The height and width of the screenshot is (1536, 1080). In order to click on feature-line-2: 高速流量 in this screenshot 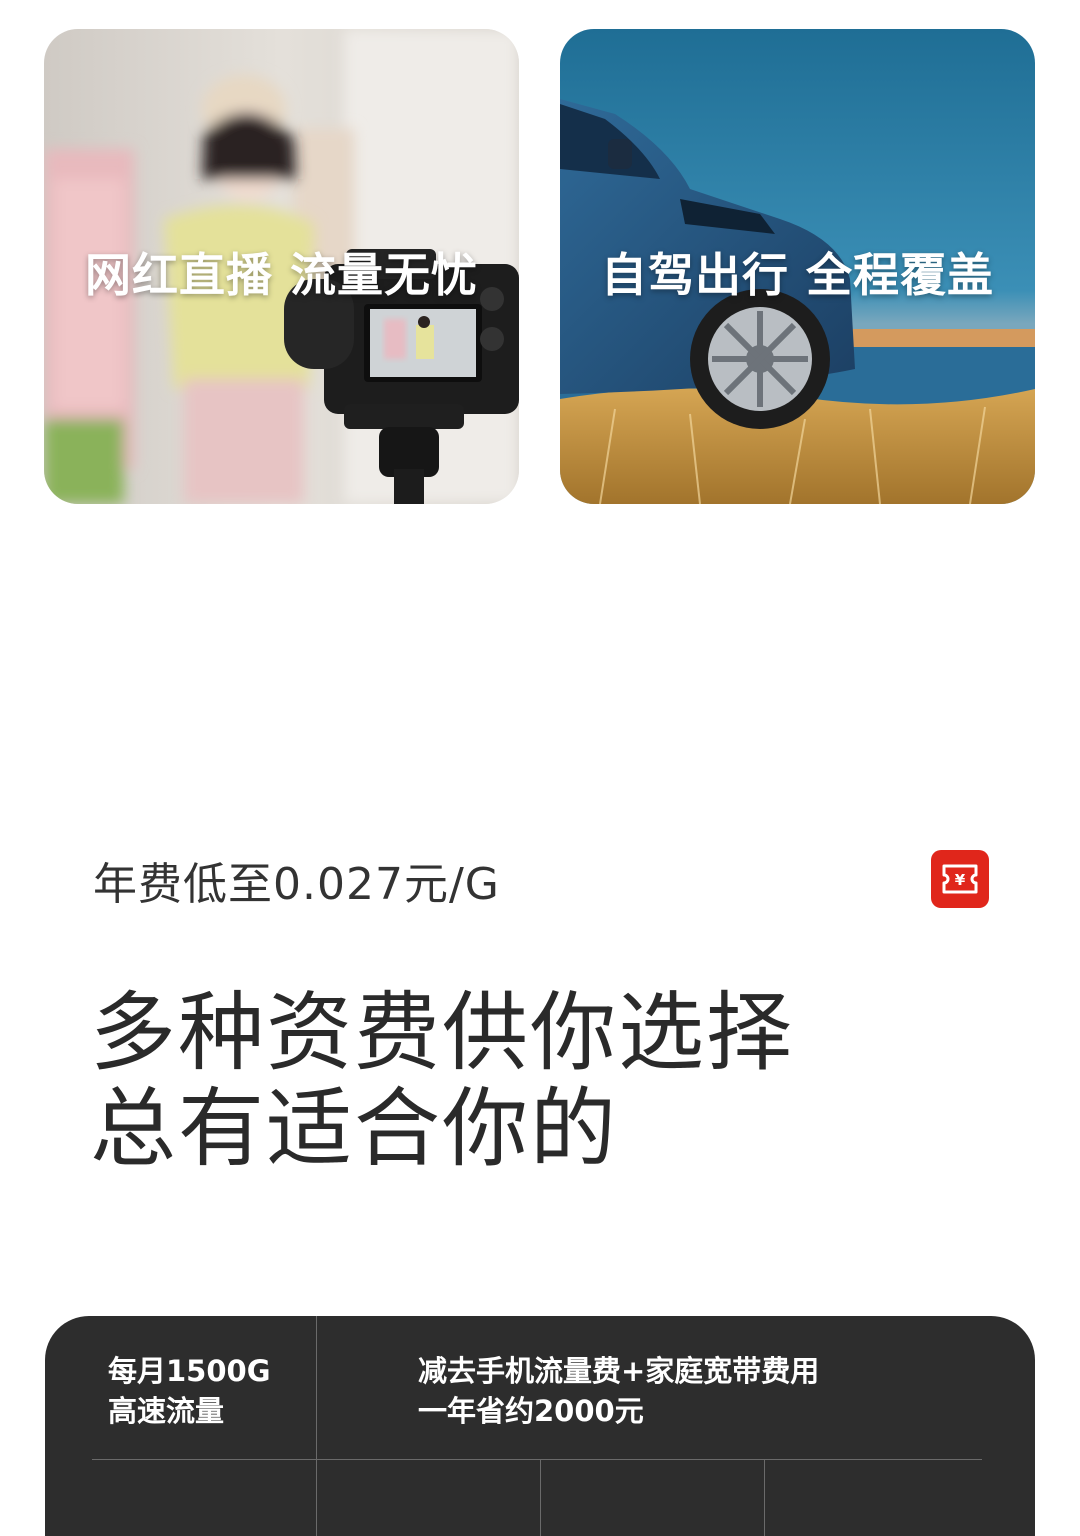, I will do `click(166, 1411)`.